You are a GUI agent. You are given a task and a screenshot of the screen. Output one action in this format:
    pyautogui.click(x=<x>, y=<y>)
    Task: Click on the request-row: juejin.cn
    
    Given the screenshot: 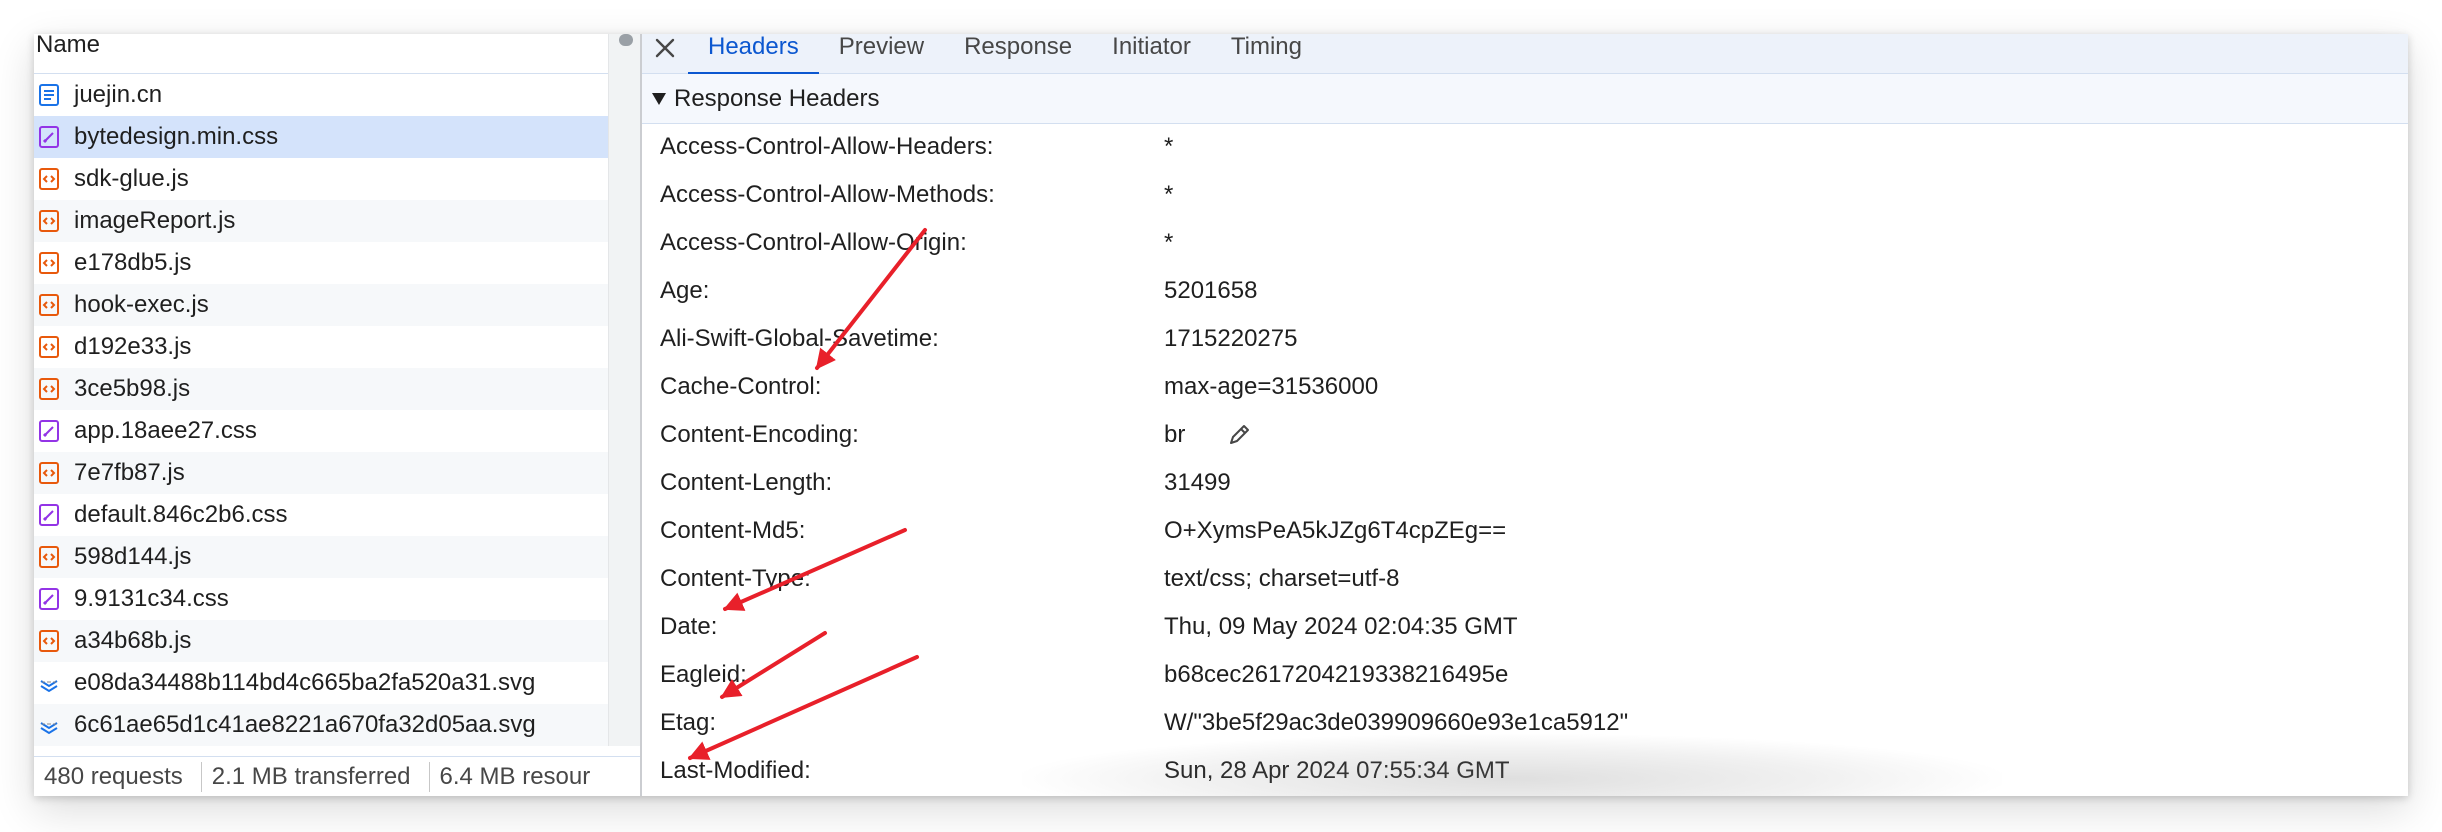 What is the action you would take?
    pyautogui.click(x=321, y=95)
    